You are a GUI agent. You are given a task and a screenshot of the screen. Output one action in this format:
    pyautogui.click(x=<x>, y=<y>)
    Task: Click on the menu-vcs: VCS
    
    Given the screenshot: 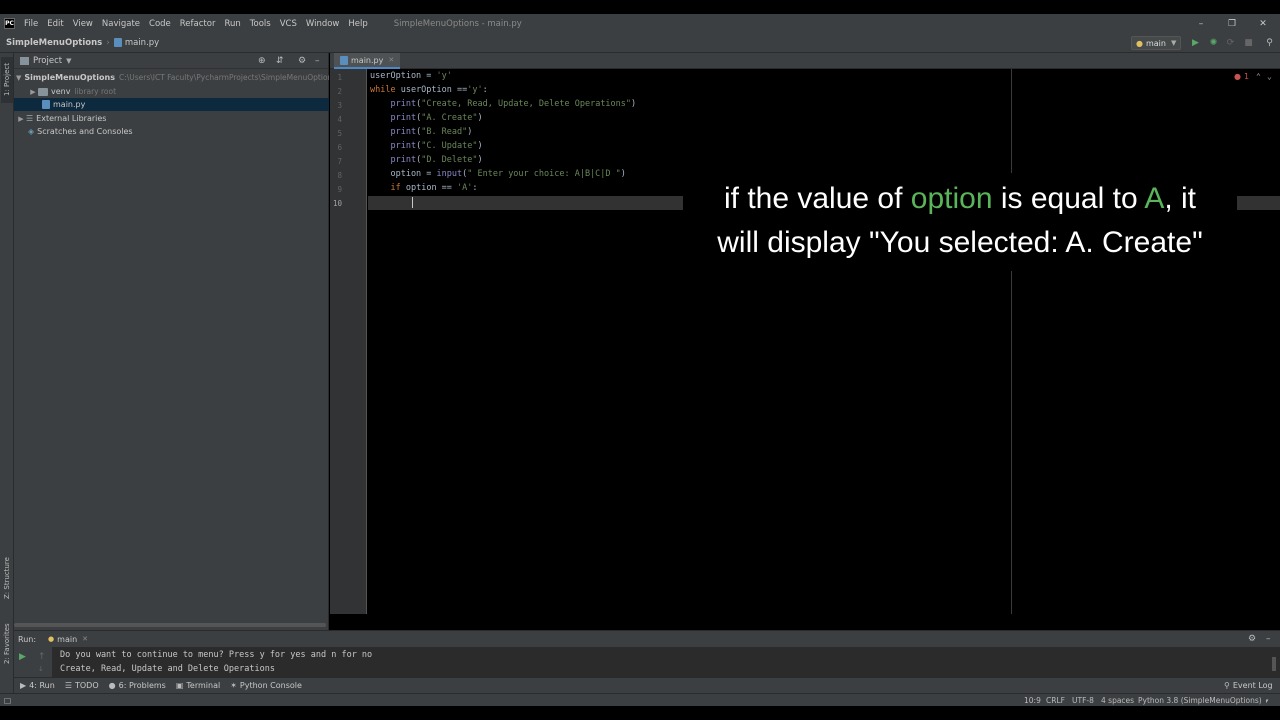 What is the action you would take?
    pyautogui.click(x=288, y=24)
    